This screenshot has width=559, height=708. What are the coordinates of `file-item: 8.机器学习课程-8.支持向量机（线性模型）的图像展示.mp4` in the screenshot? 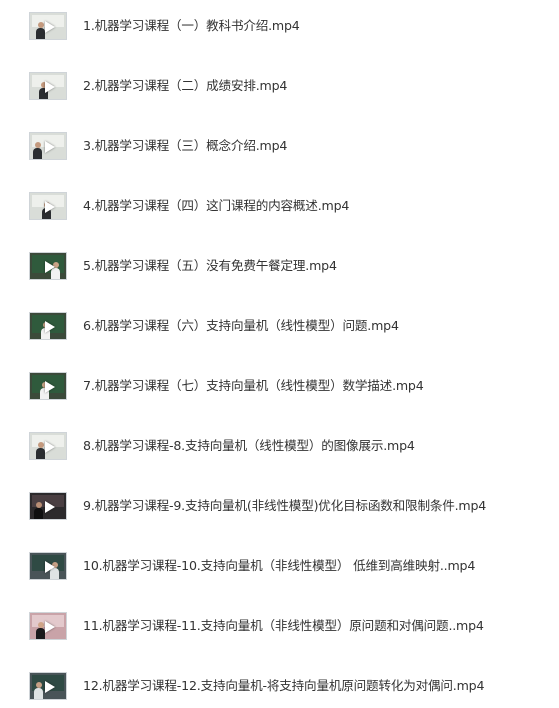 It's located at (279, 448).